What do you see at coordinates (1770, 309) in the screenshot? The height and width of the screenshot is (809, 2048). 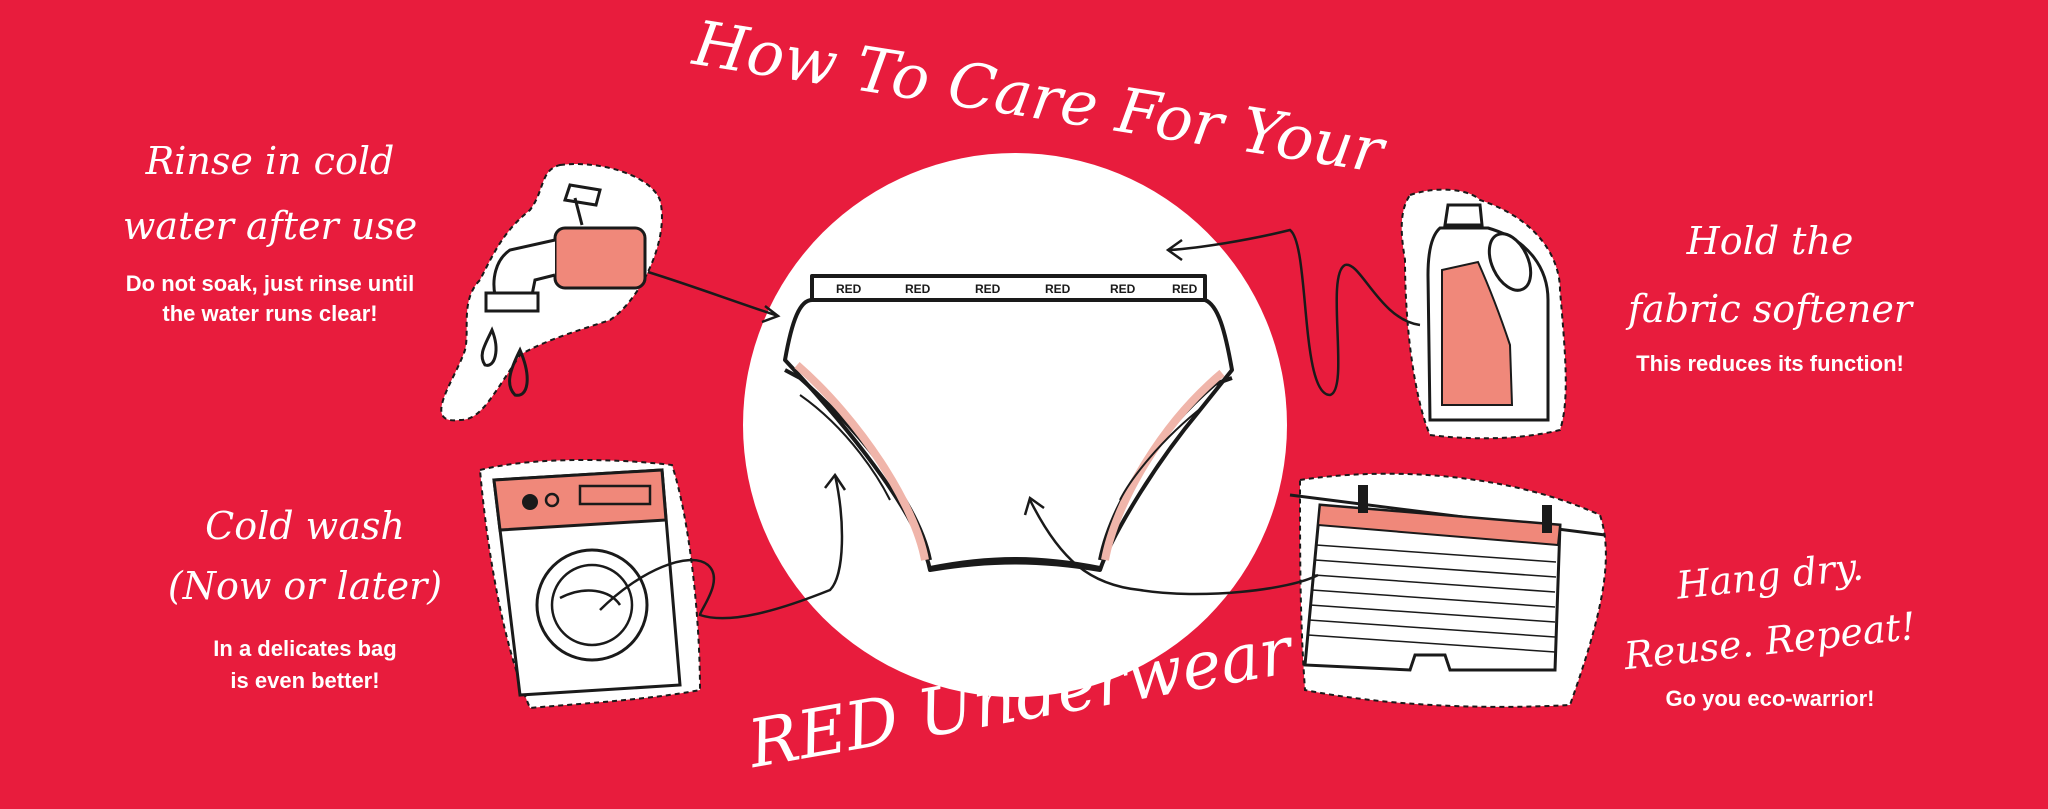 I see `step-softener-heading-2: fabric softener` at bounding box center [1770, 309].